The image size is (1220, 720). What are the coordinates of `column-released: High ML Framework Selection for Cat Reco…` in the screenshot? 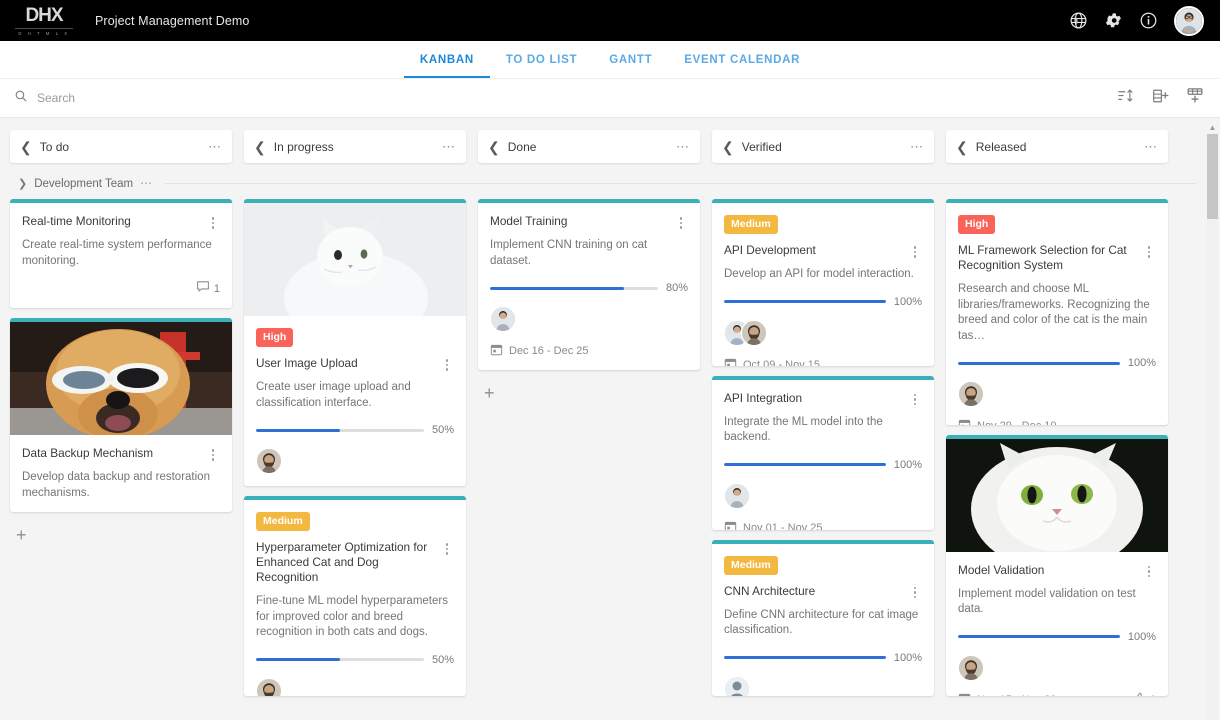 It's located at (1057, 452).